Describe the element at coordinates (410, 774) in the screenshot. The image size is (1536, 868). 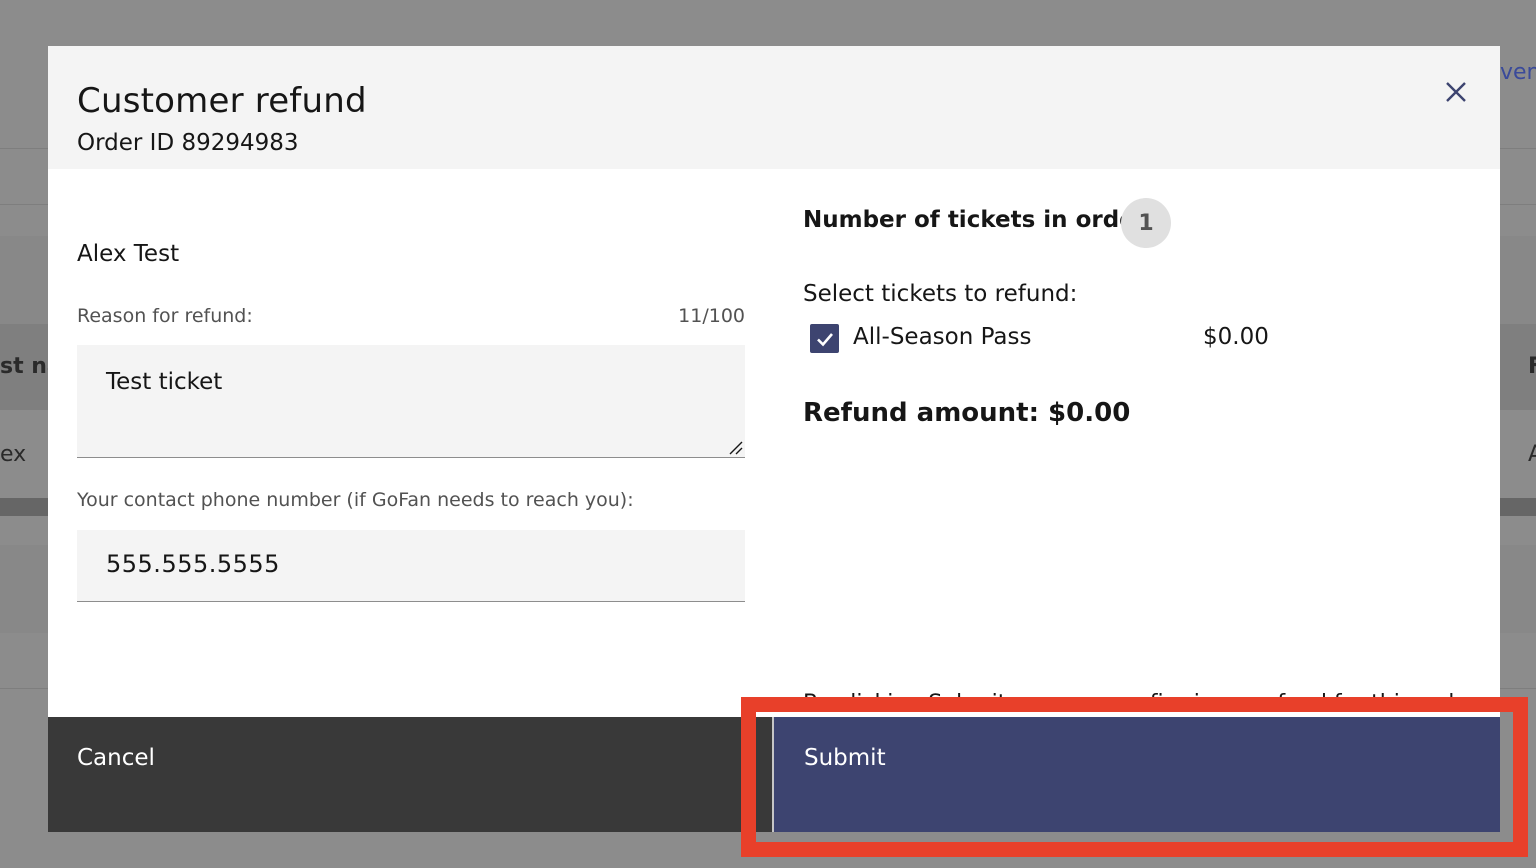
I see `cancel-button: Cancel` at that location.